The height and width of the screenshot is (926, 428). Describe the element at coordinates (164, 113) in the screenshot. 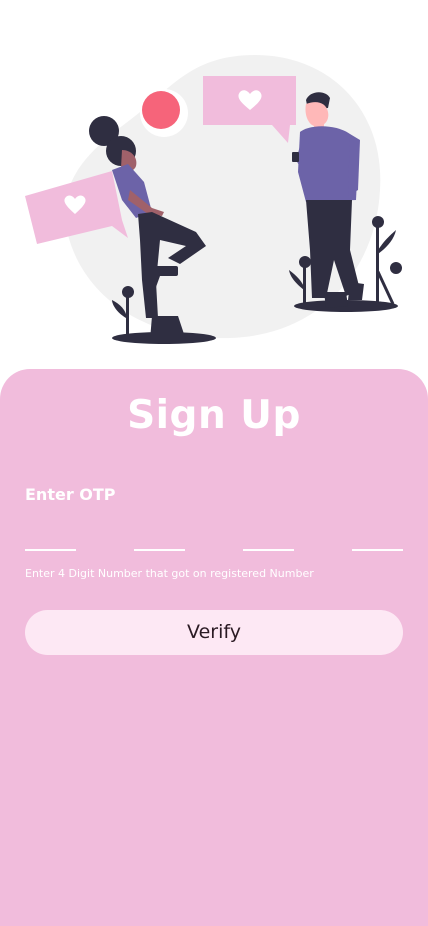

I see `notification-dot` at that location.